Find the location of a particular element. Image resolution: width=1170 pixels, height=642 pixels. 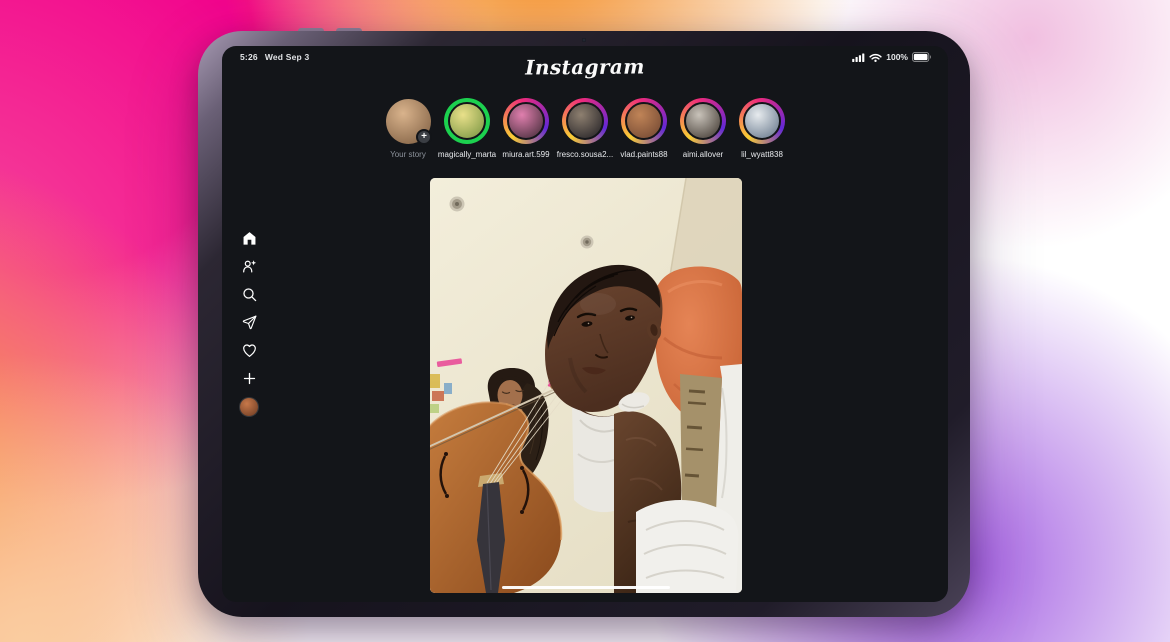

story-username: magically_marta is located at coordinates (467, 154).